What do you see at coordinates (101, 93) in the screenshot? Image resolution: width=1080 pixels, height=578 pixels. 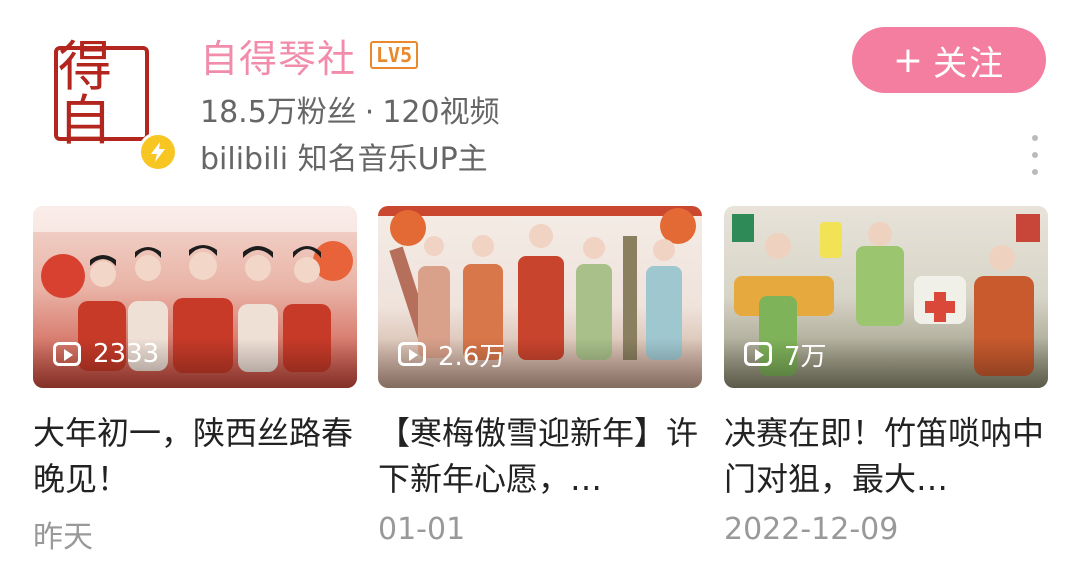 I see `seal-logo: 得自` at bounding box center [101, 93].